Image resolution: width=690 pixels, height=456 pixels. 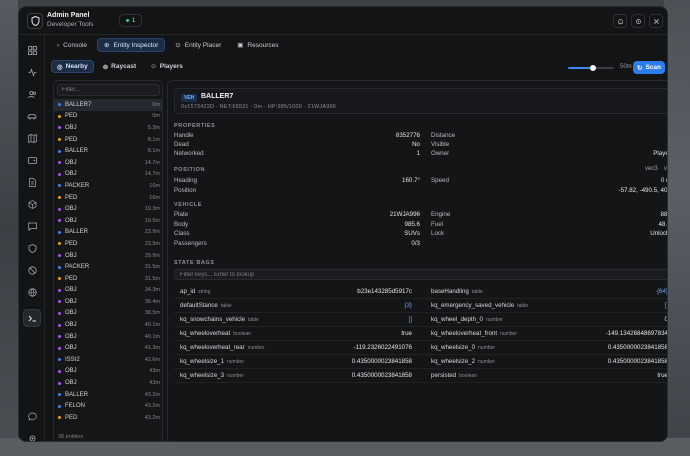 What do you see at coordinates (32, 438) in the screenshot?
I see `cog-icon` at bounding box center [32, 438].